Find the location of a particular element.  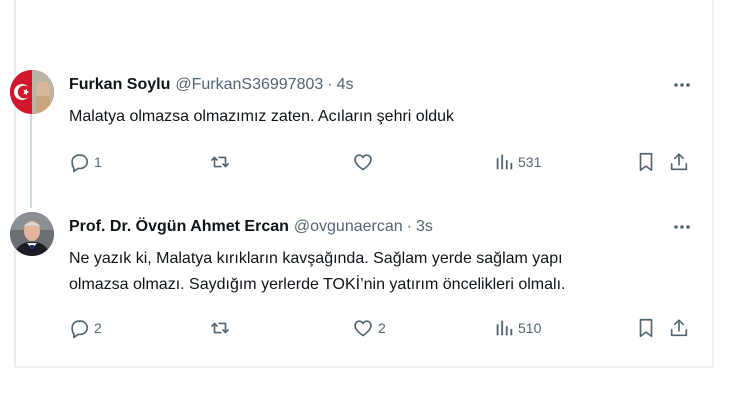

like-count: 2 is located at coordinates (382, 328).